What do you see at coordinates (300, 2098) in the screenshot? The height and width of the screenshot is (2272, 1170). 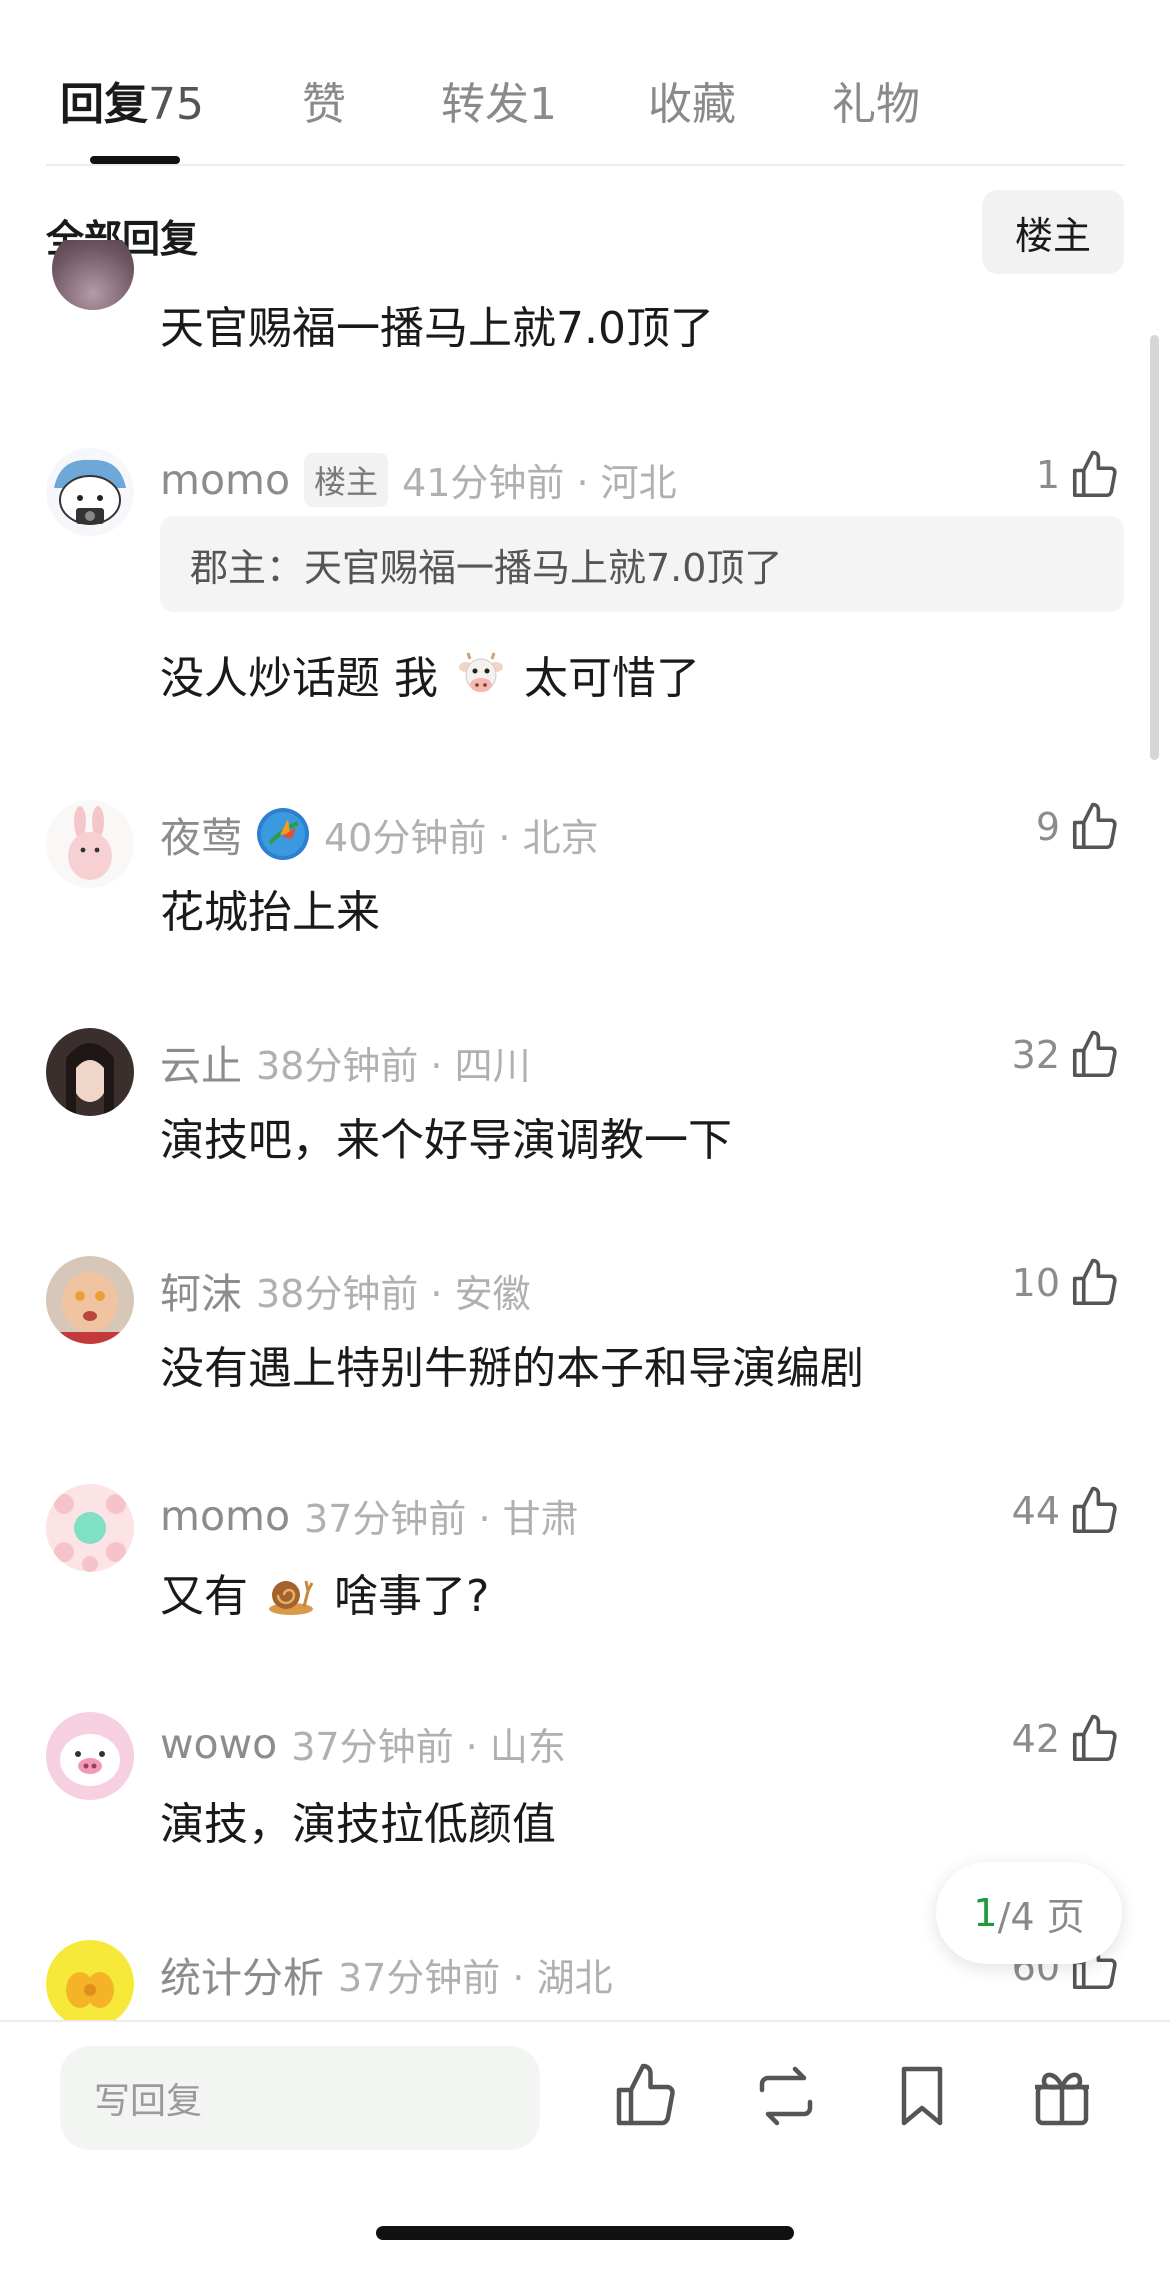 I see `reply-input: 写回复` at bounding box center [300, 2098].